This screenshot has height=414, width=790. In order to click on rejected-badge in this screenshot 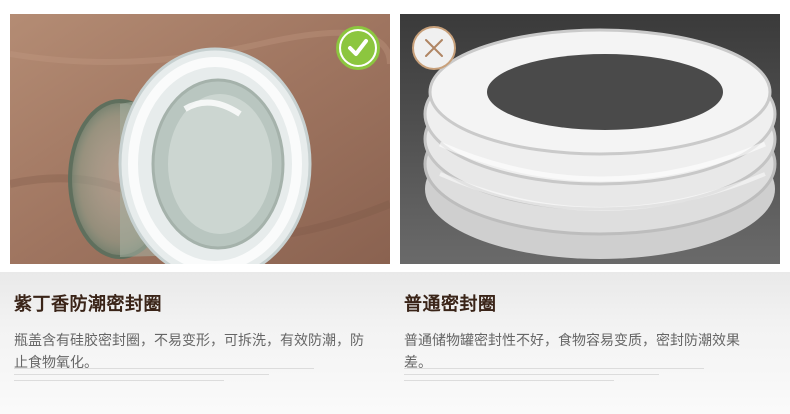, I will do `click(434, 48)`.